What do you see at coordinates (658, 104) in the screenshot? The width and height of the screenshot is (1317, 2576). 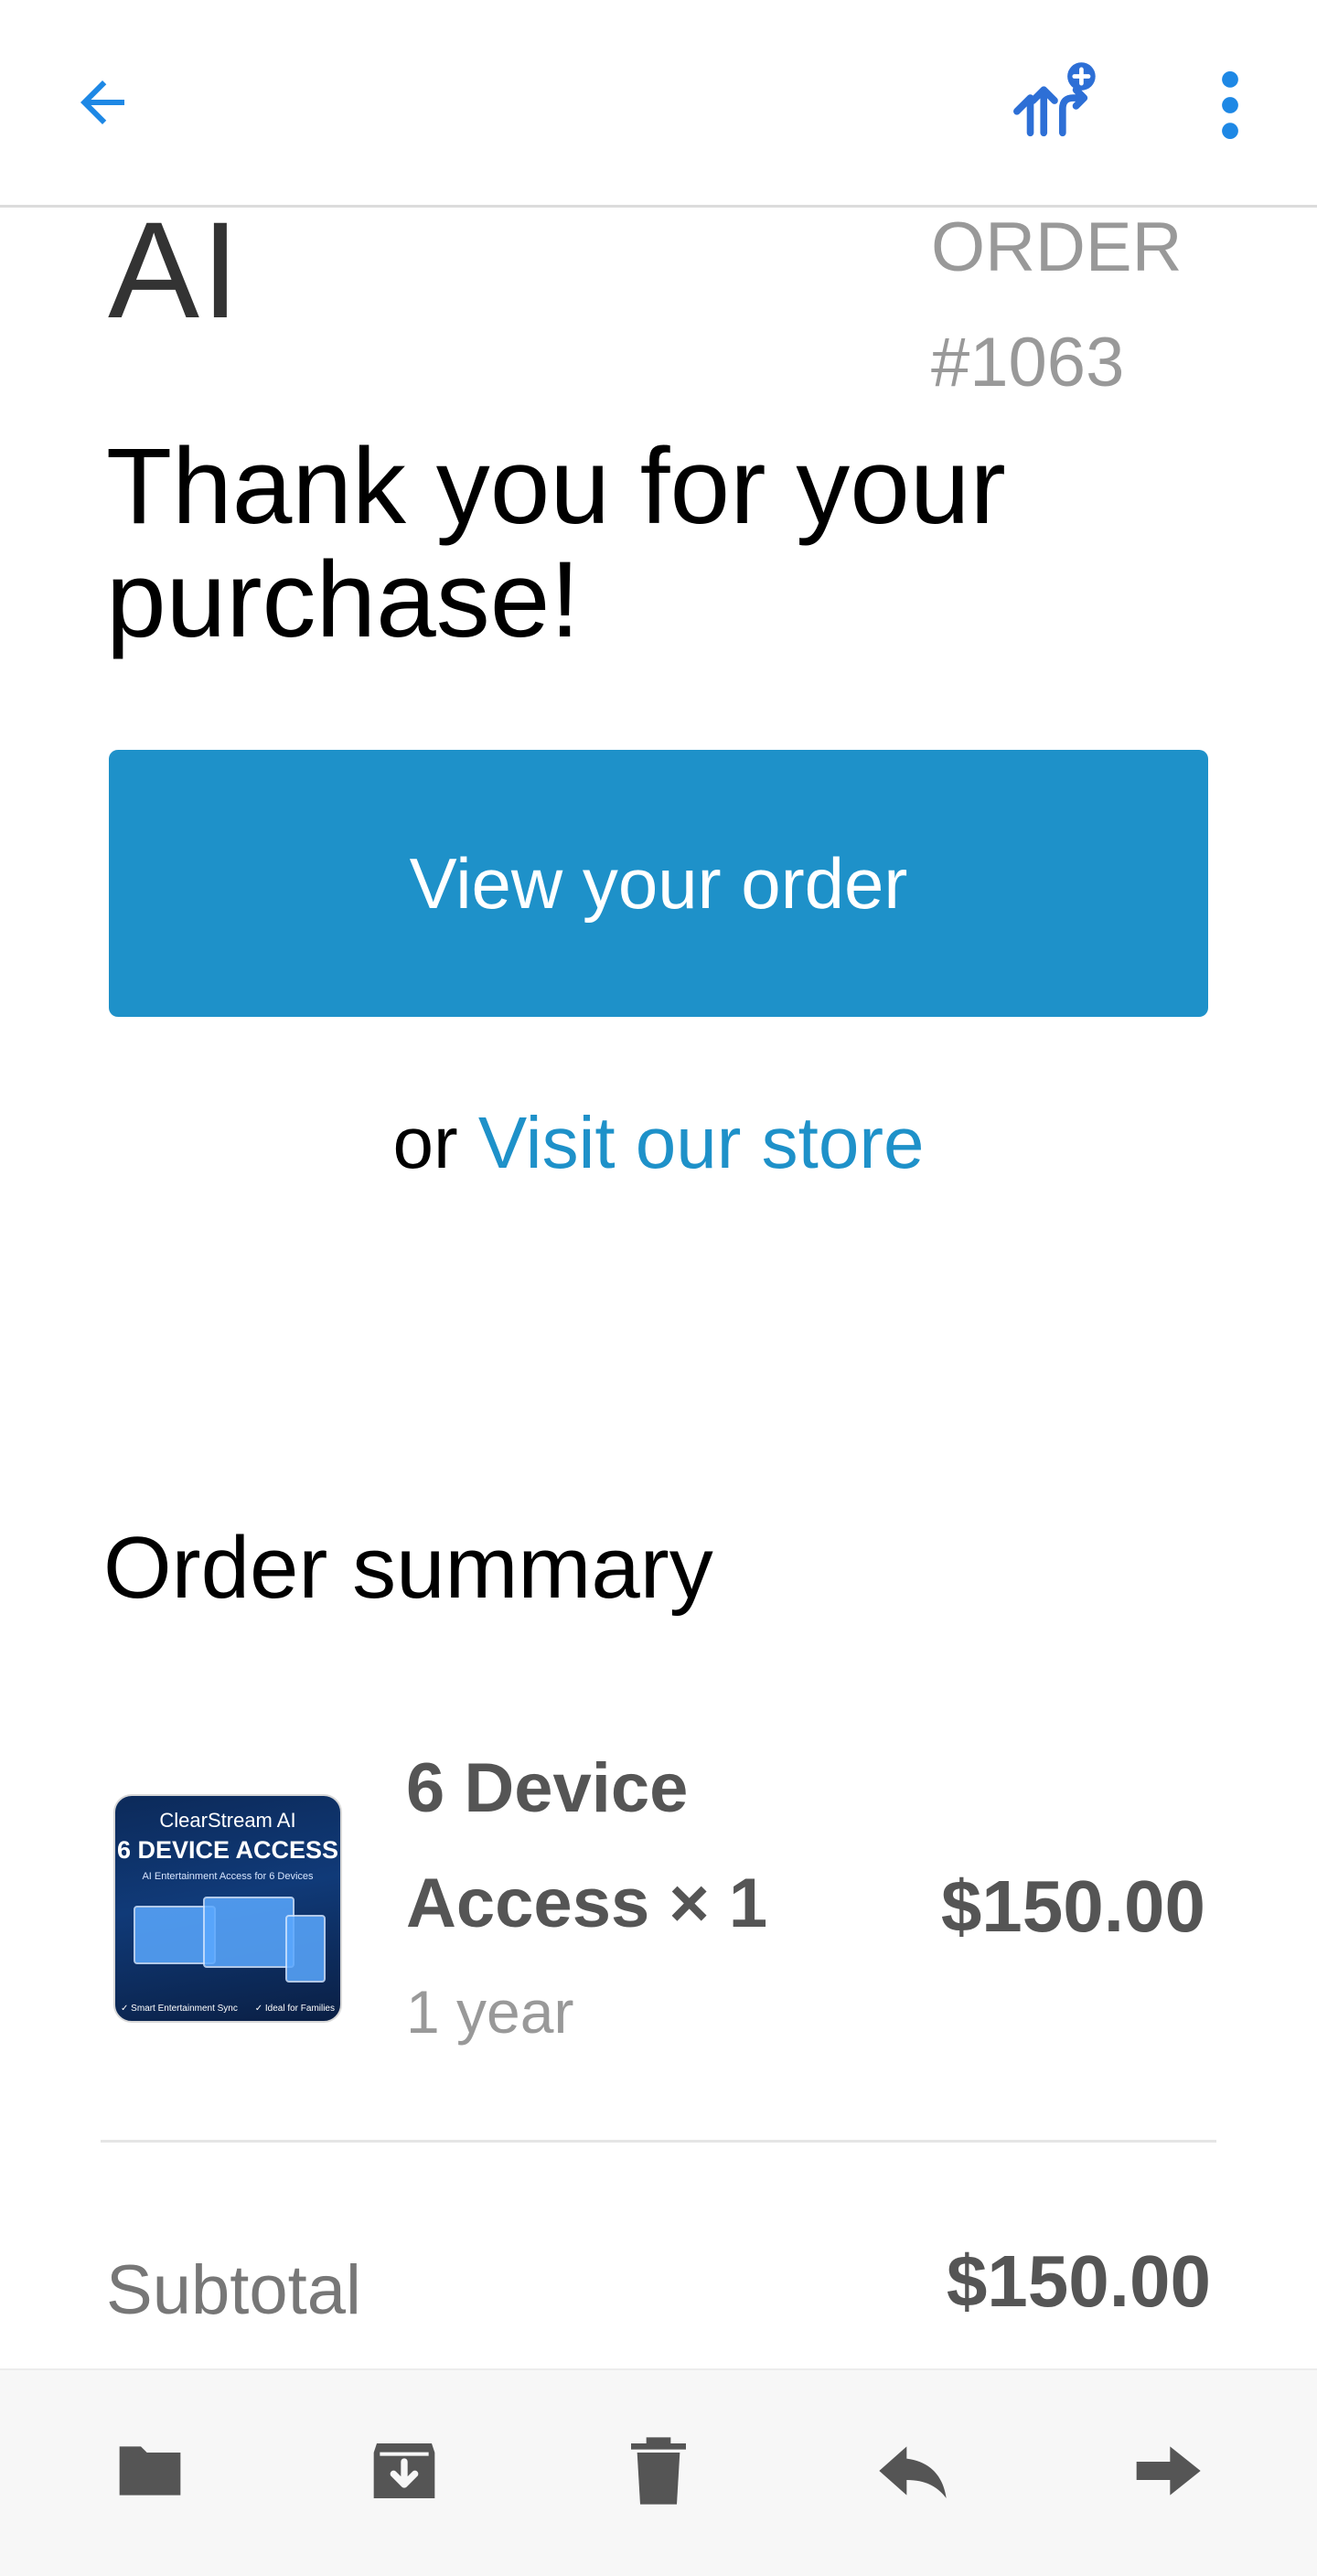 I see `top-app-bar` at bounding box center [658, 104].